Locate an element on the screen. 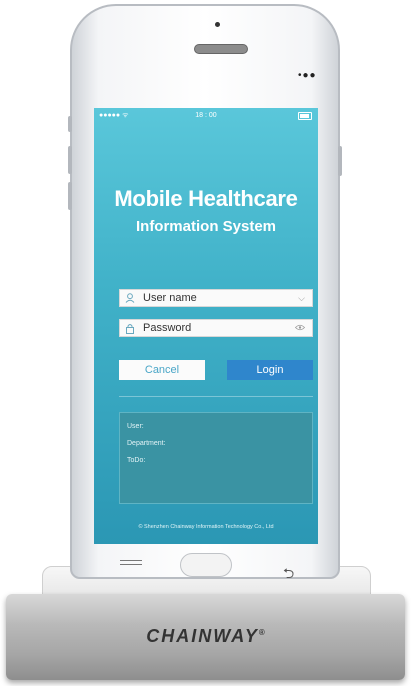 Image resolution: width=411 pixels, height=686 pixels. password-field: Password is located at coordinates (216, 328).